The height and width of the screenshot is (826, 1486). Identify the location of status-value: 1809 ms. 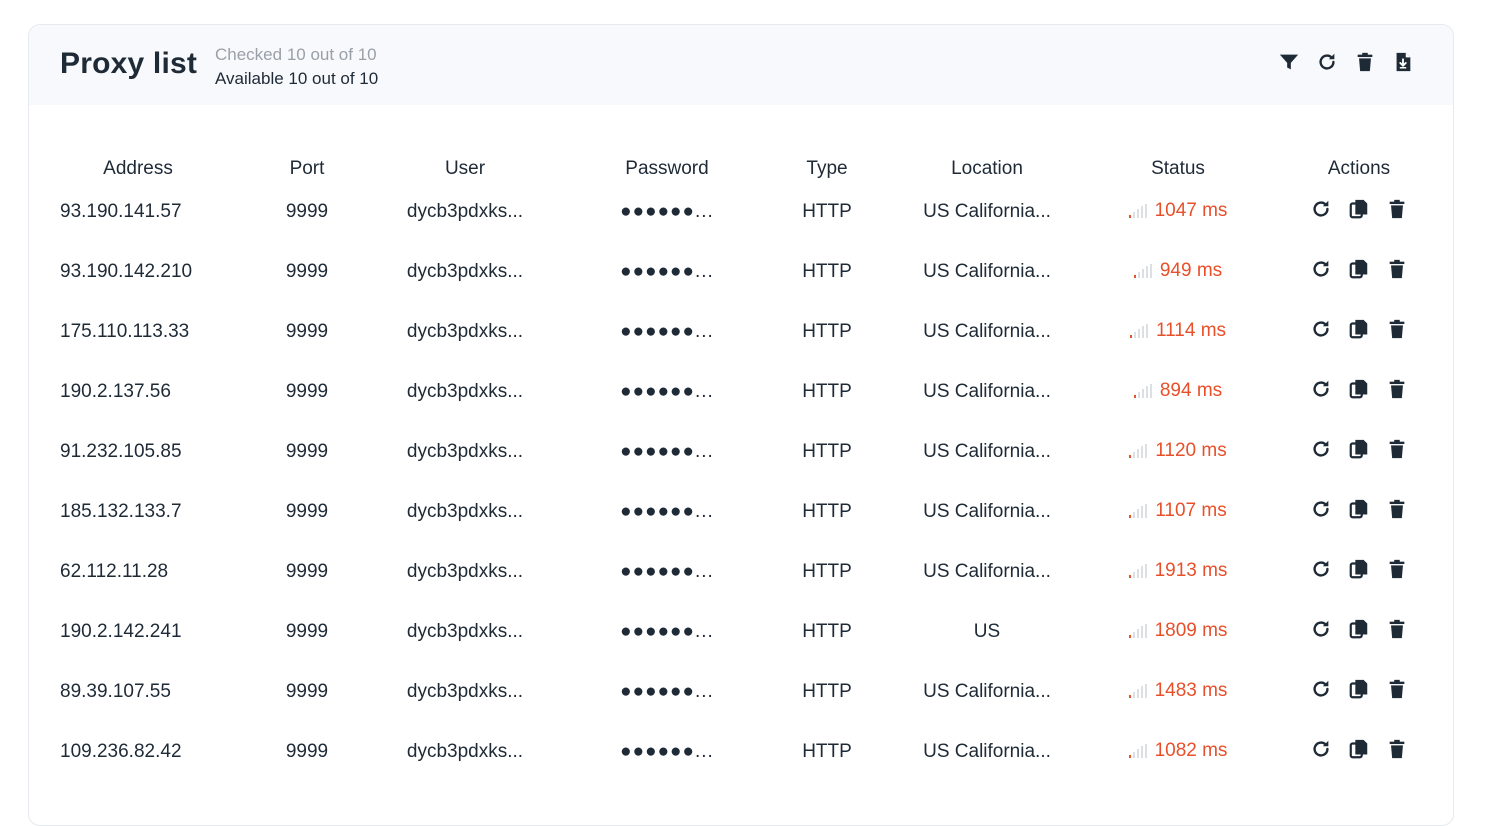
(1178, 631).